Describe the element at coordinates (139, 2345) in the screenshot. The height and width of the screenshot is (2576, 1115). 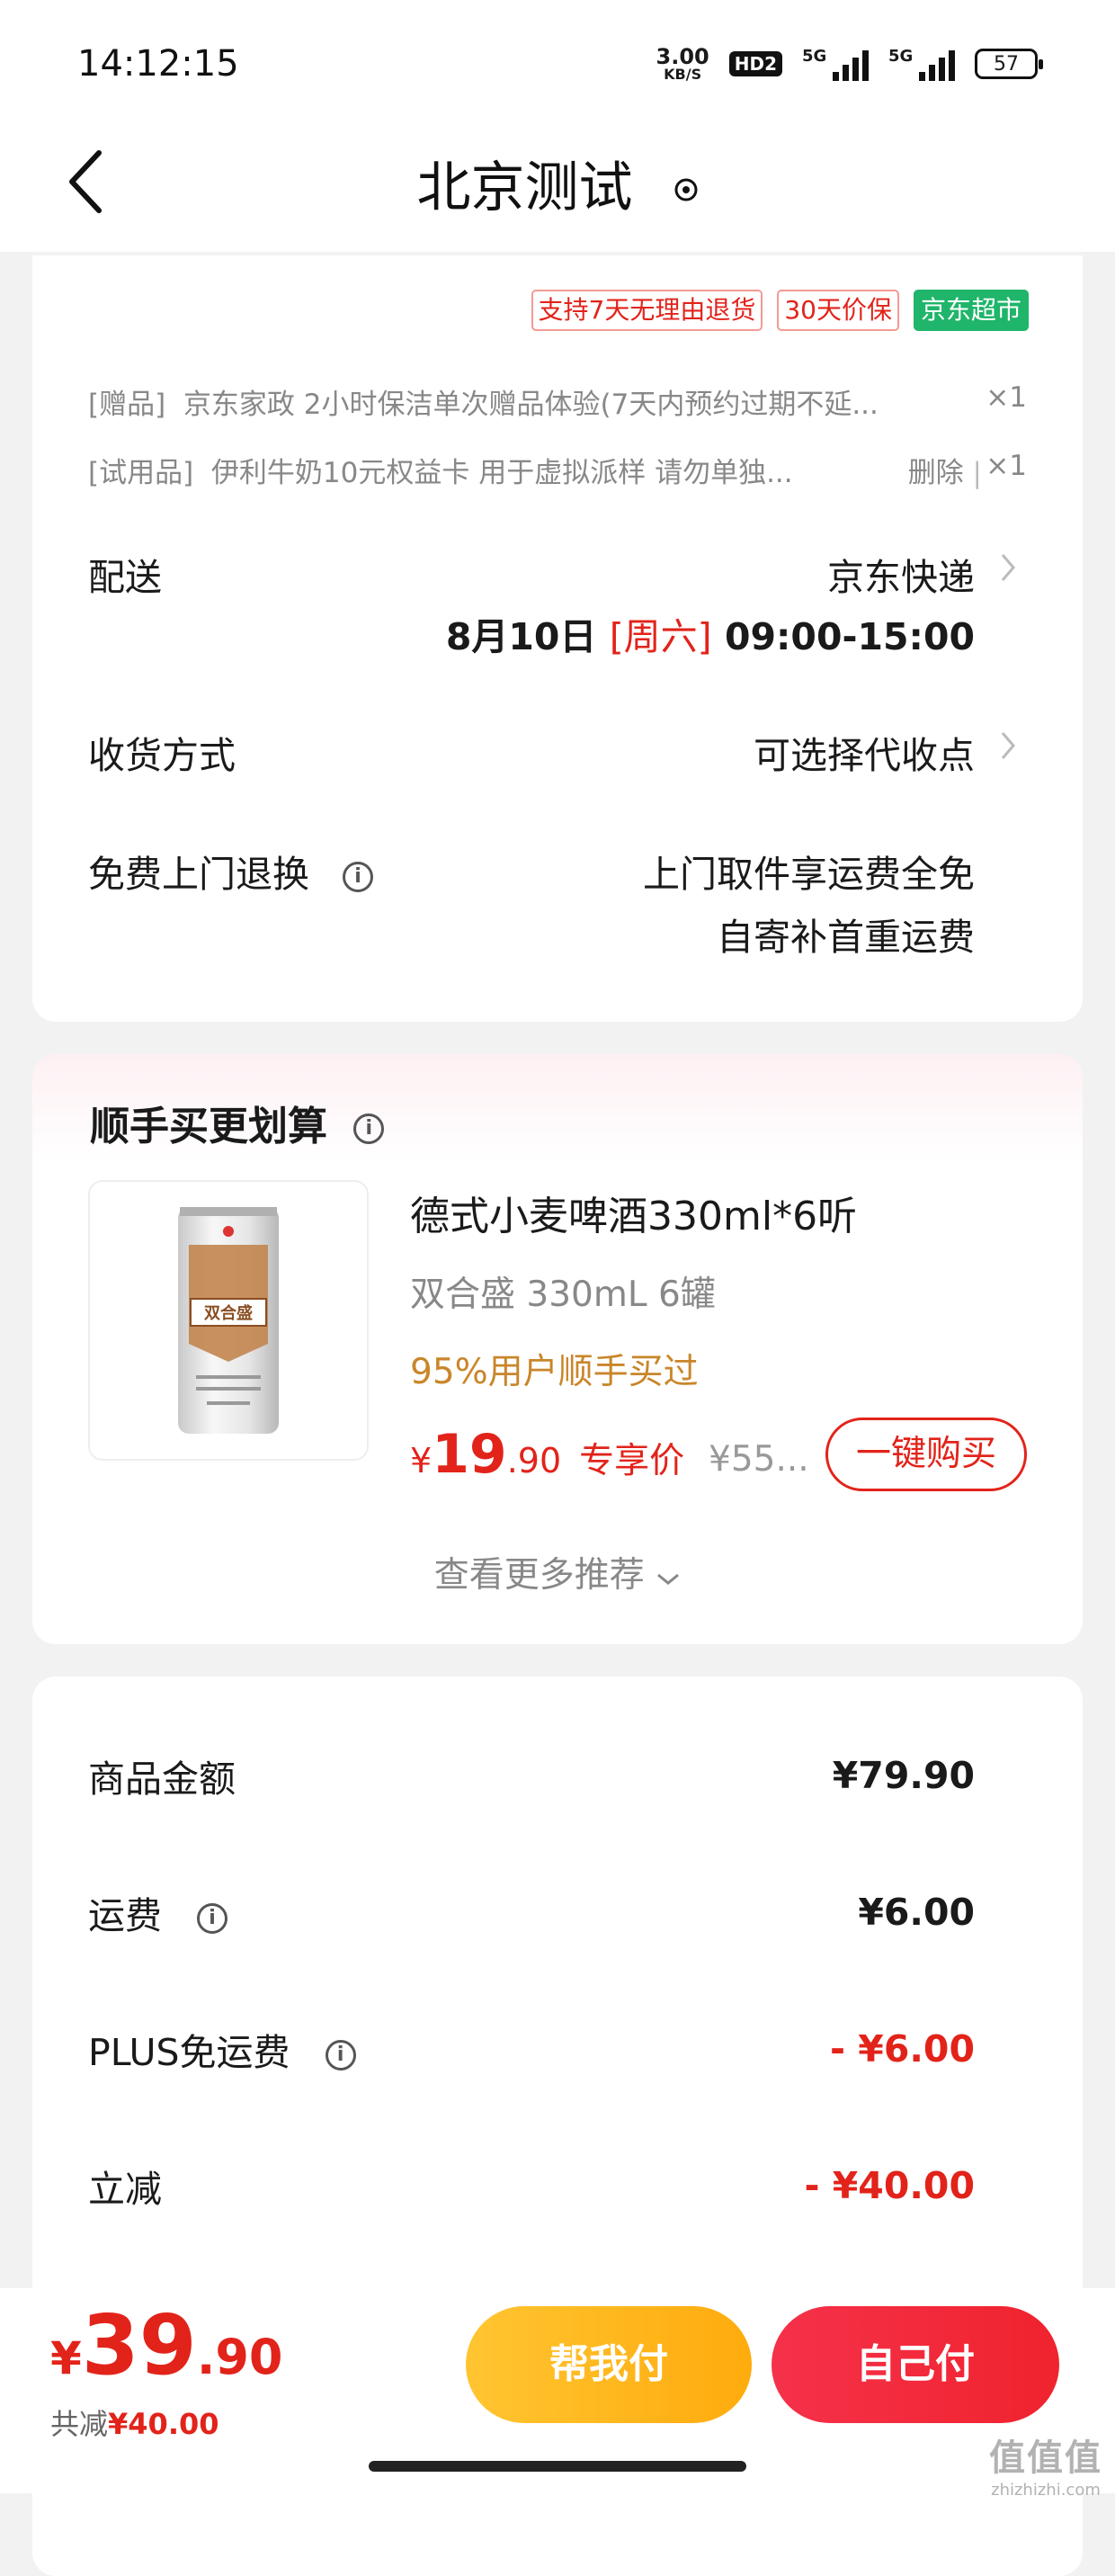
I see `total-integer: 39` at that location.